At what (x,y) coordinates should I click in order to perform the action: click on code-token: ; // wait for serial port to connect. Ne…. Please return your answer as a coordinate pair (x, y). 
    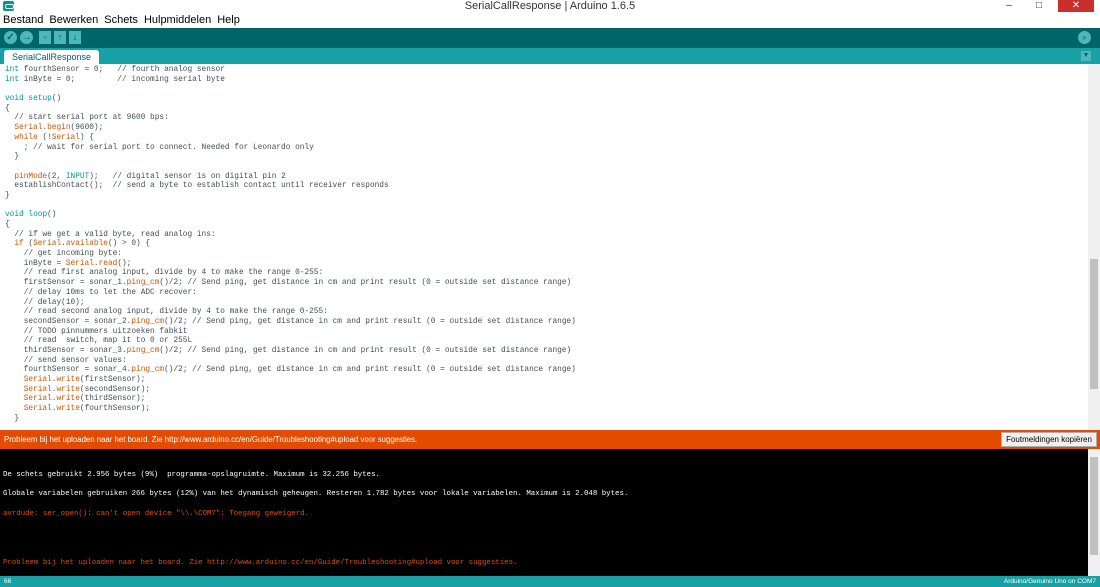
    Looking at the image, I should click on (159, 147).